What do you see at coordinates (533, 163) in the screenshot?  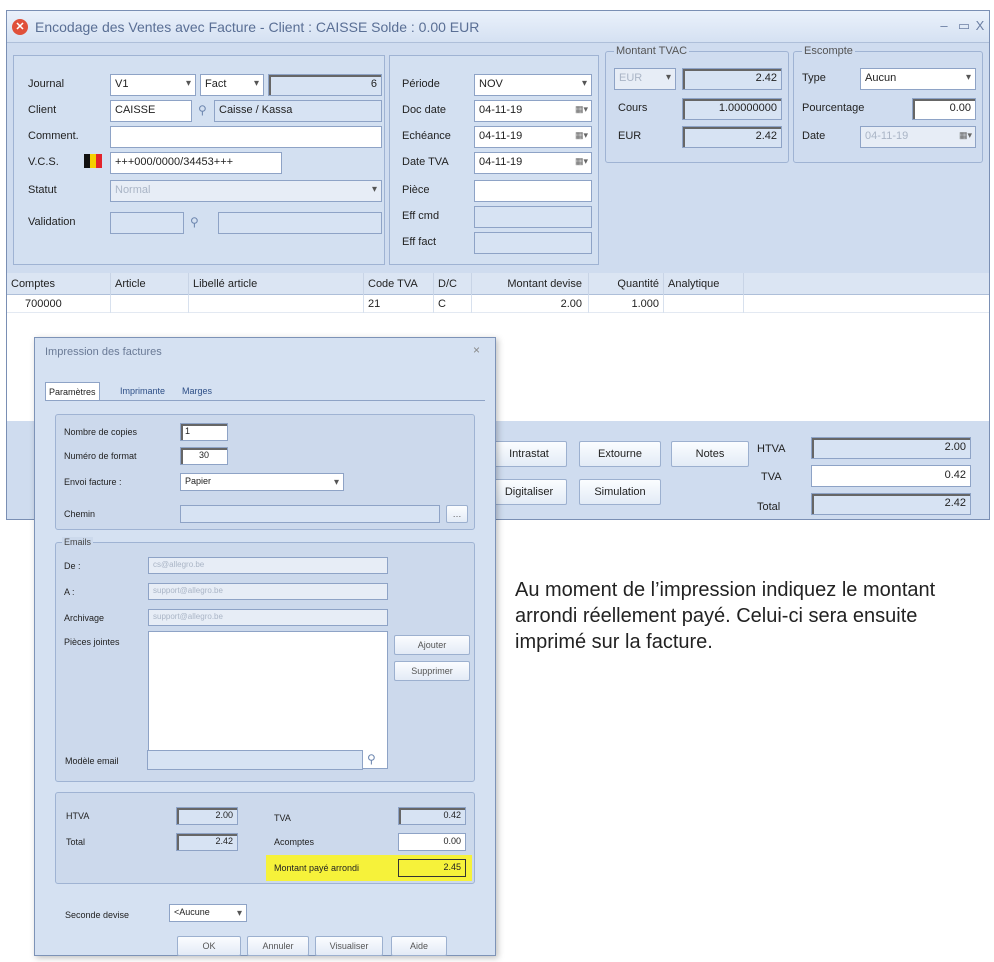 I see `date-tva-field: 04-11-19 ▦▾` at bounding box center [533, 163].